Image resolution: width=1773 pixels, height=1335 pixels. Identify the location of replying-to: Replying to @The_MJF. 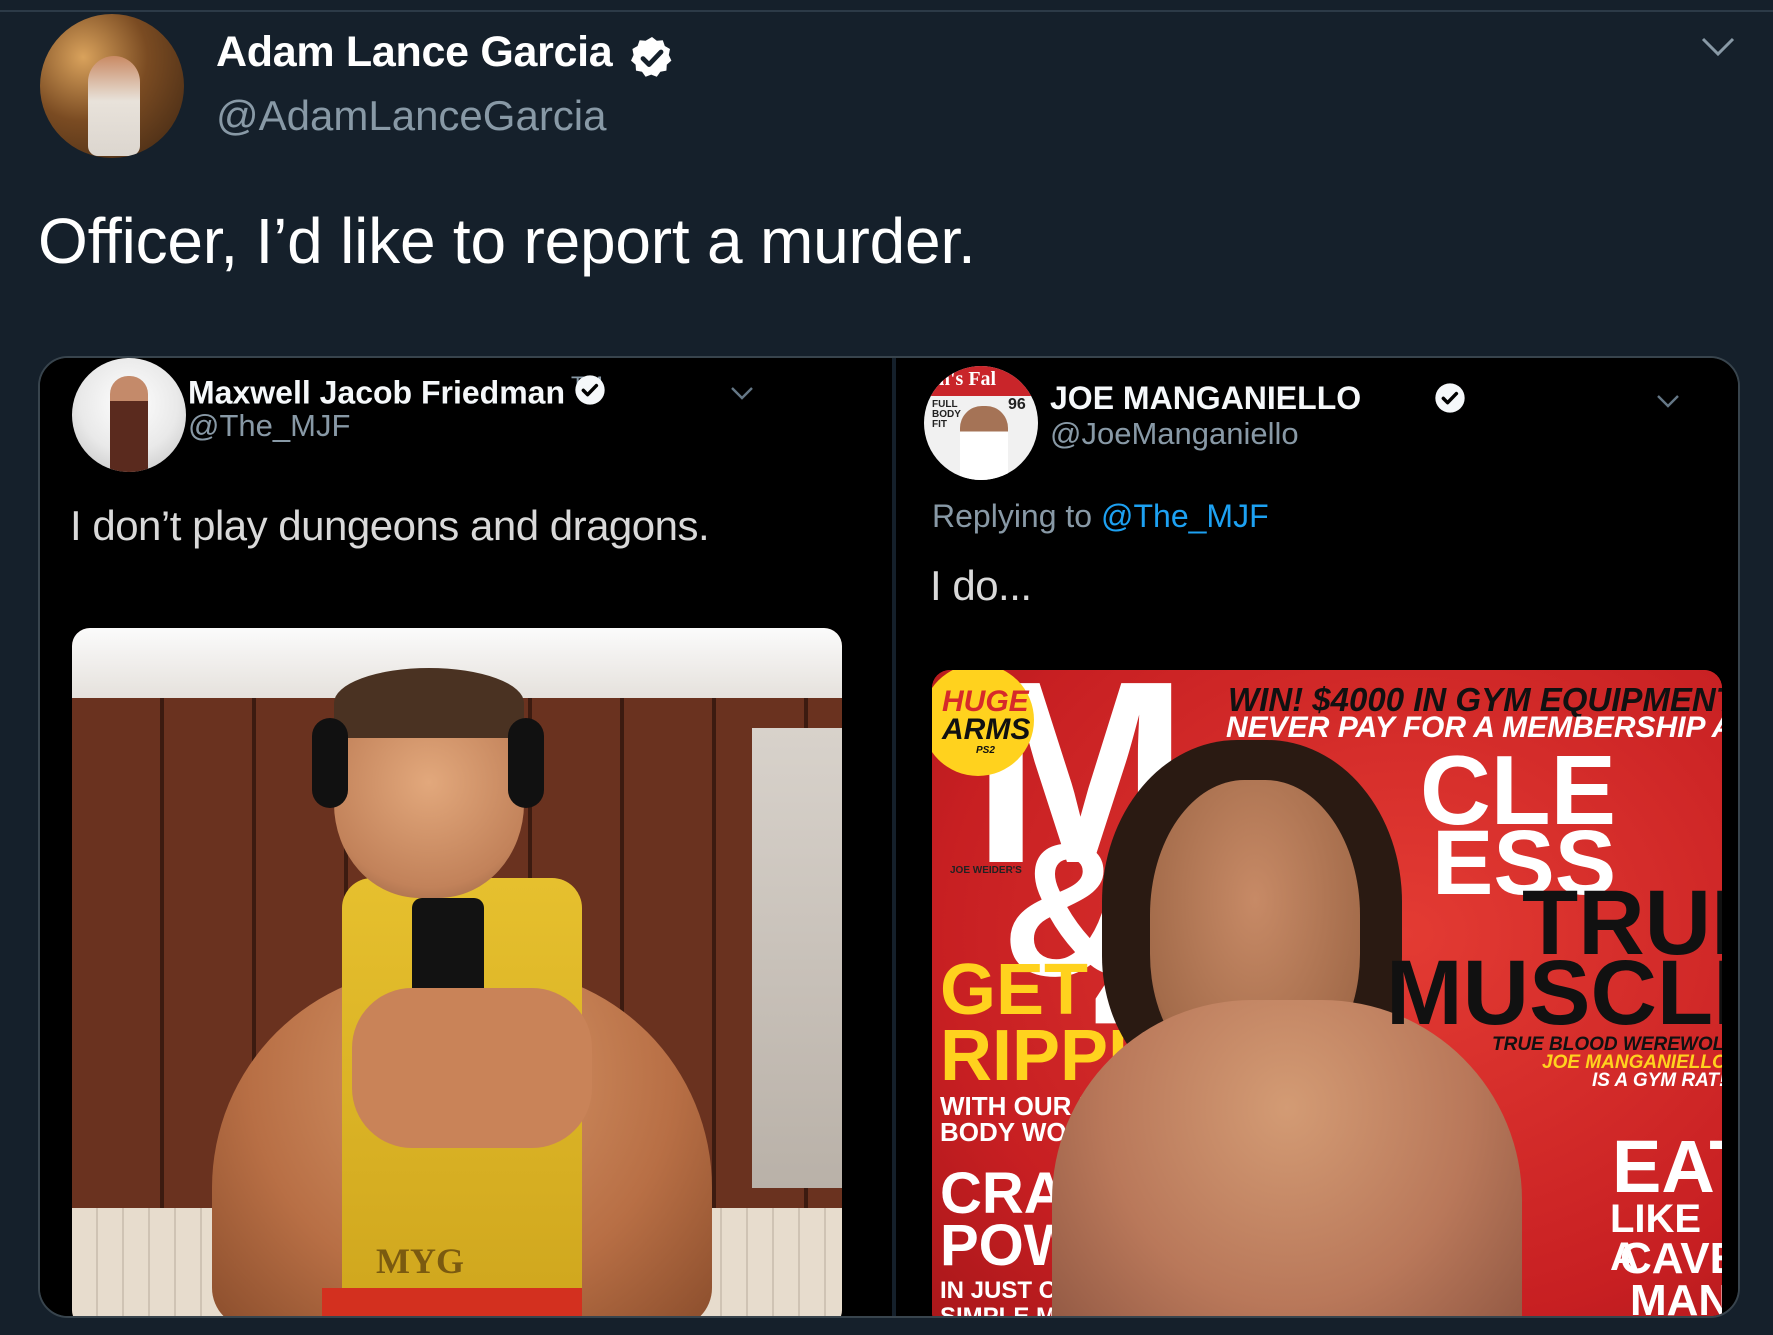
(1100, 516).